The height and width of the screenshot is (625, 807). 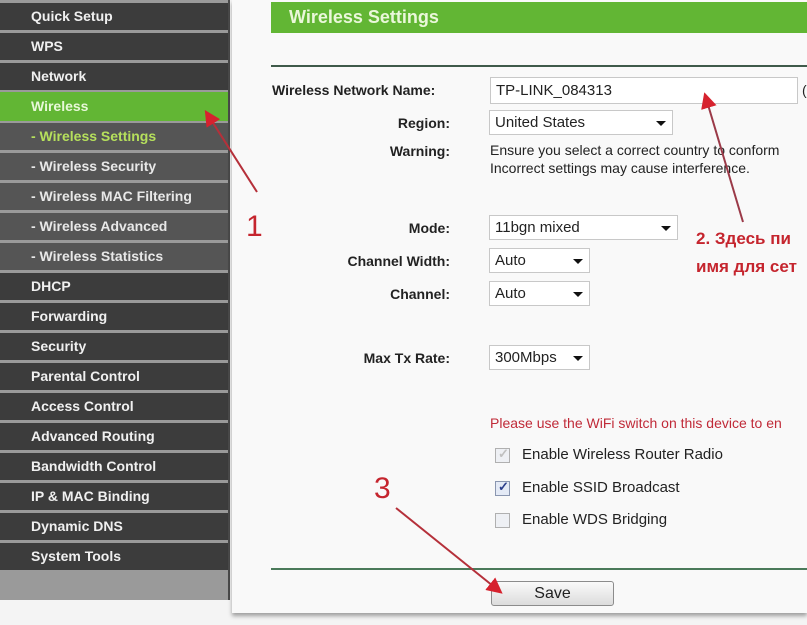 What do you see at coordinates (420, 294) in the screenshot?
I see `channel-label: Channel:` at bounding box center [420, 294].